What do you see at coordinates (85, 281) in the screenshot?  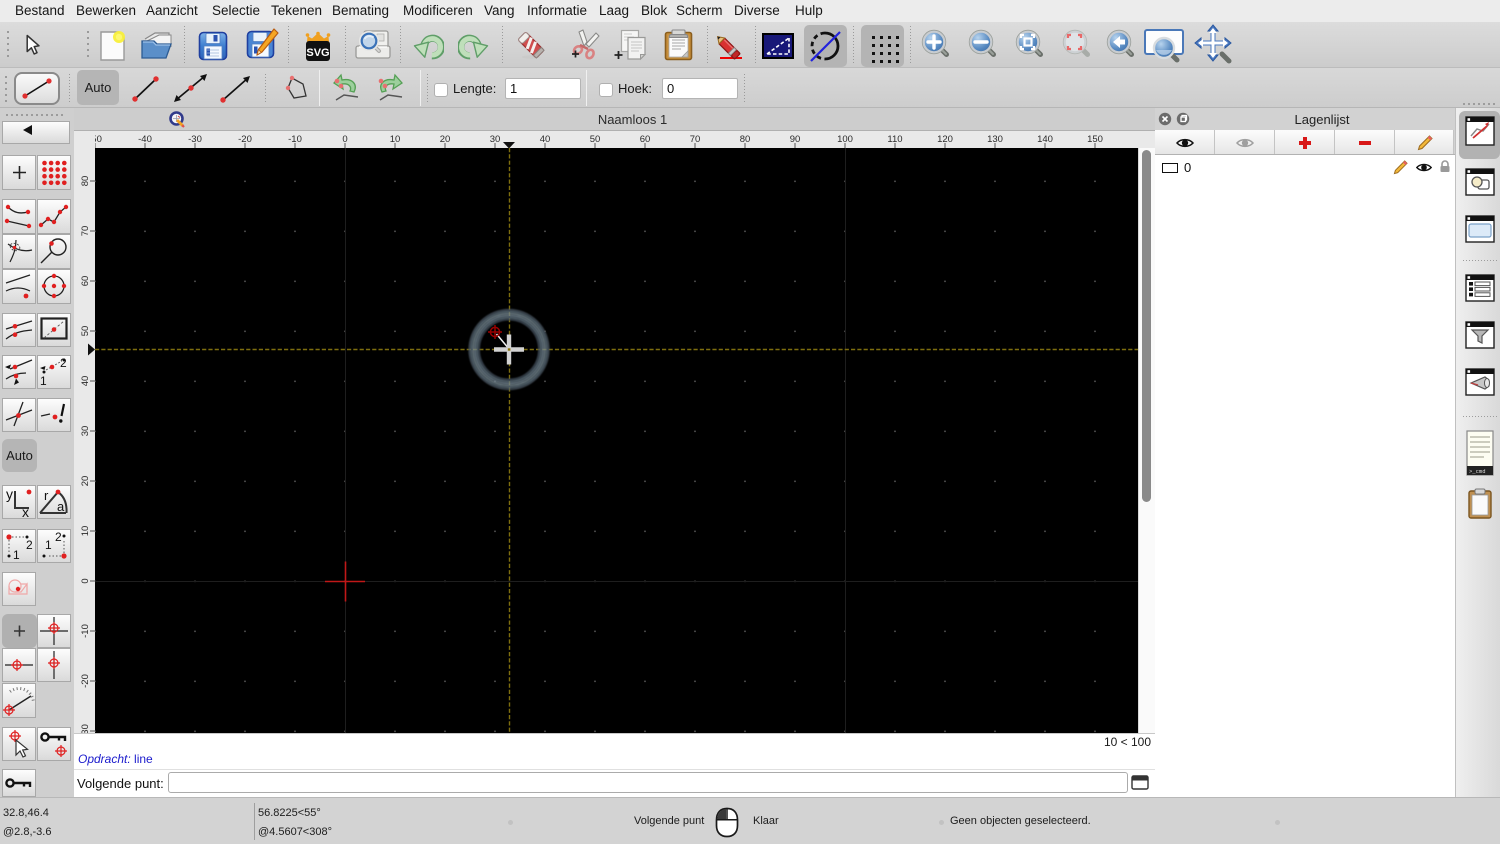 I see `svg-text: 60` at bounding box center [85, 281].